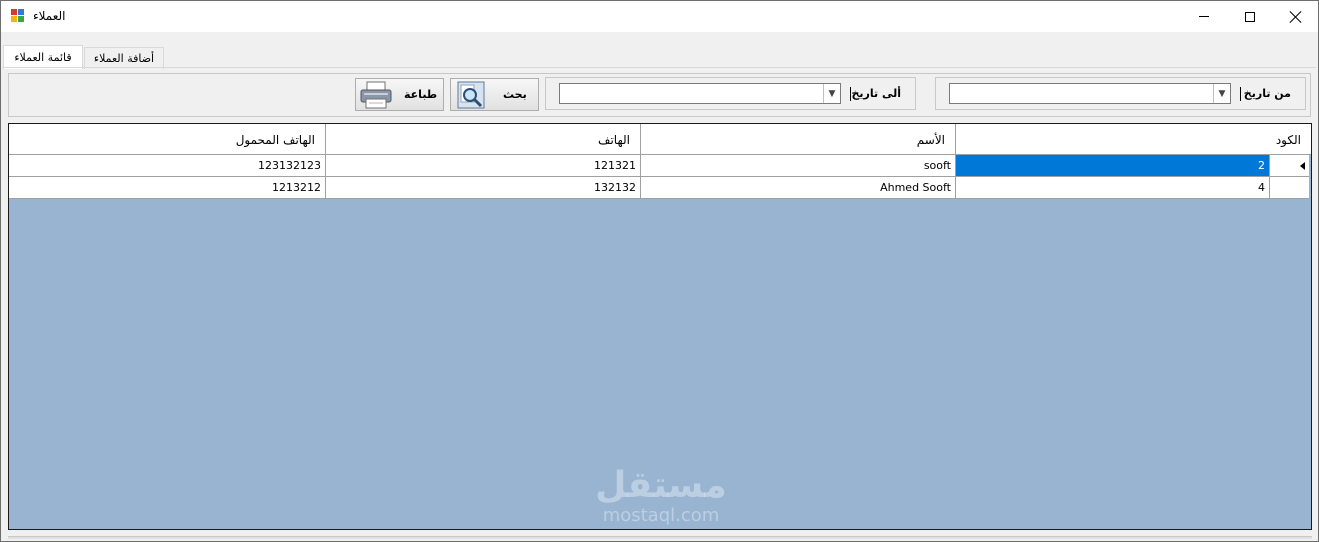 The height and width of the screenshot is (542, 1319). Describe the element at coordinates (660, 537) in the screenshot. I see `bottom-border` at that location.